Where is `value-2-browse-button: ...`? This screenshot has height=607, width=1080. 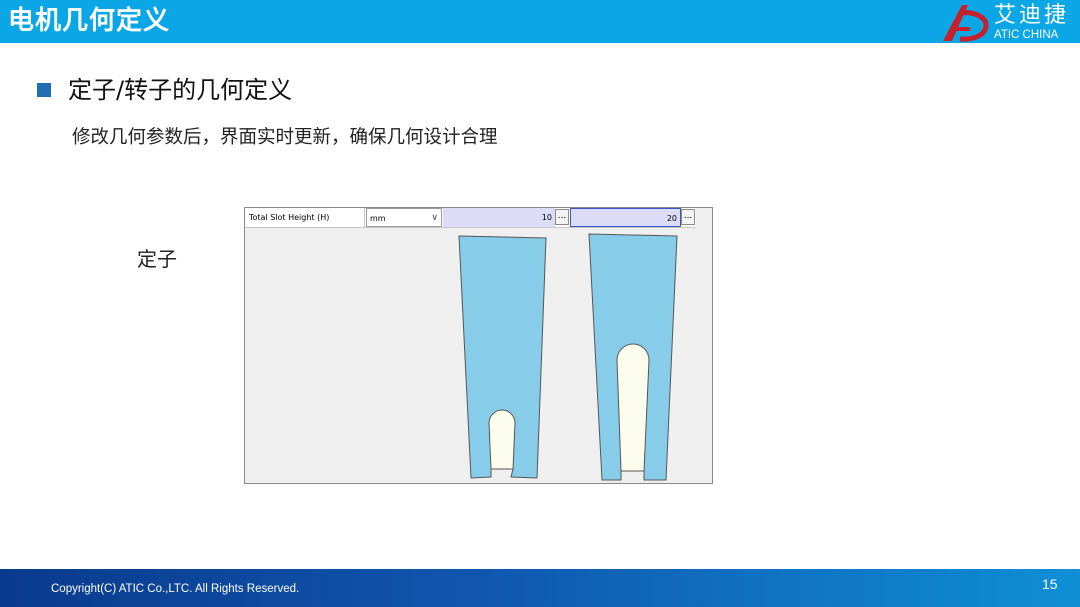 value-2-browse-button: ... is located at coordinates (688, 217).